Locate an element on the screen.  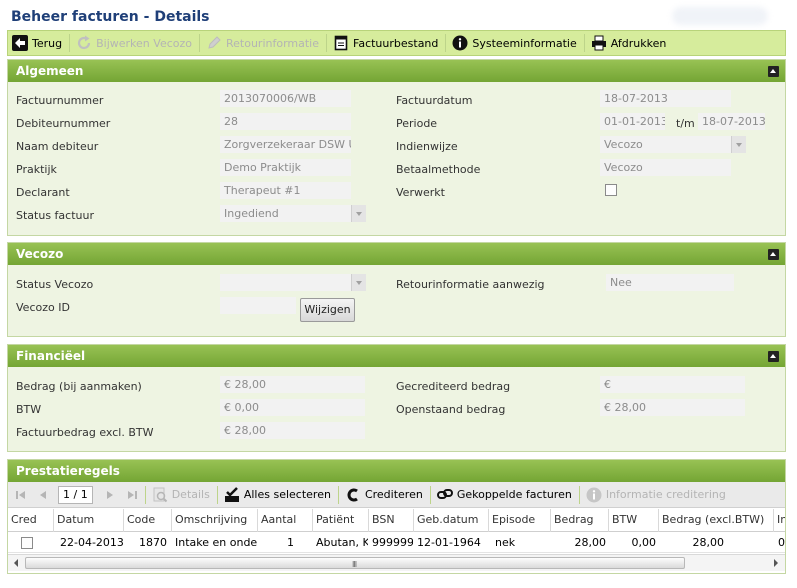
scrollbar-thumb: III is located at coordinates (355, 563).